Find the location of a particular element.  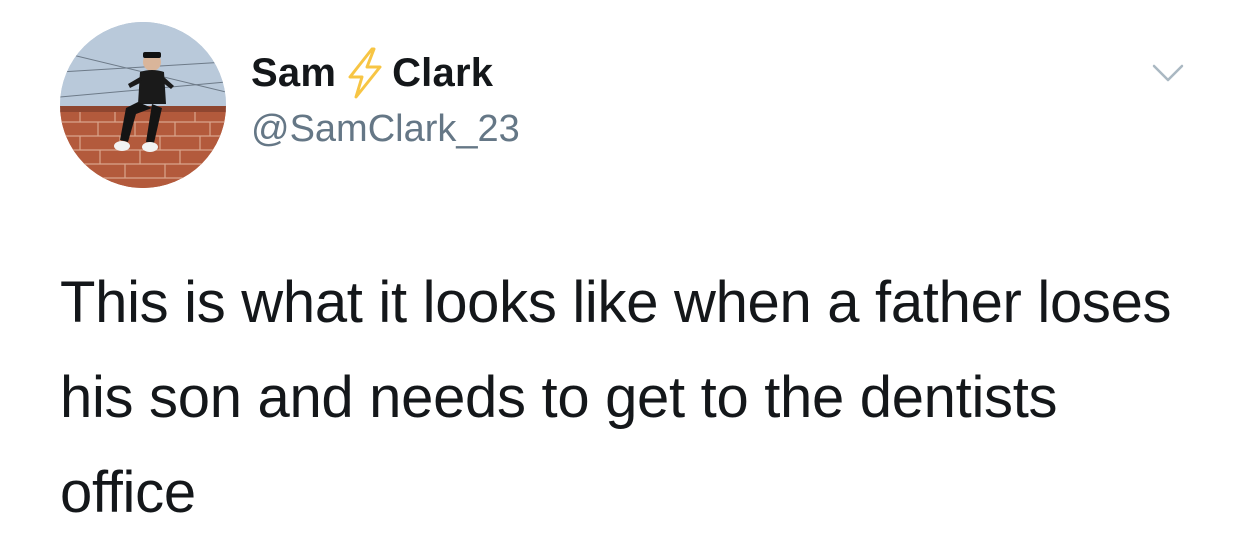

lightning-bolt-icon is located at coordinates (364, 73).